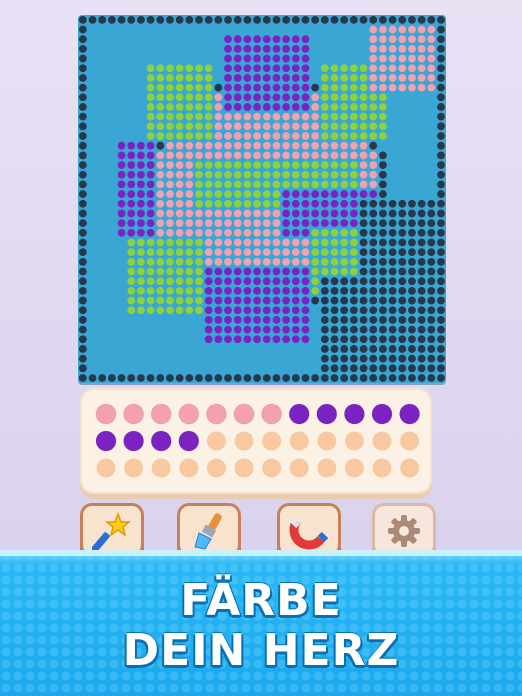 The width and height of the screenshot is (522, 696). I want to click on tray-bead-purple, so click(106, 441).